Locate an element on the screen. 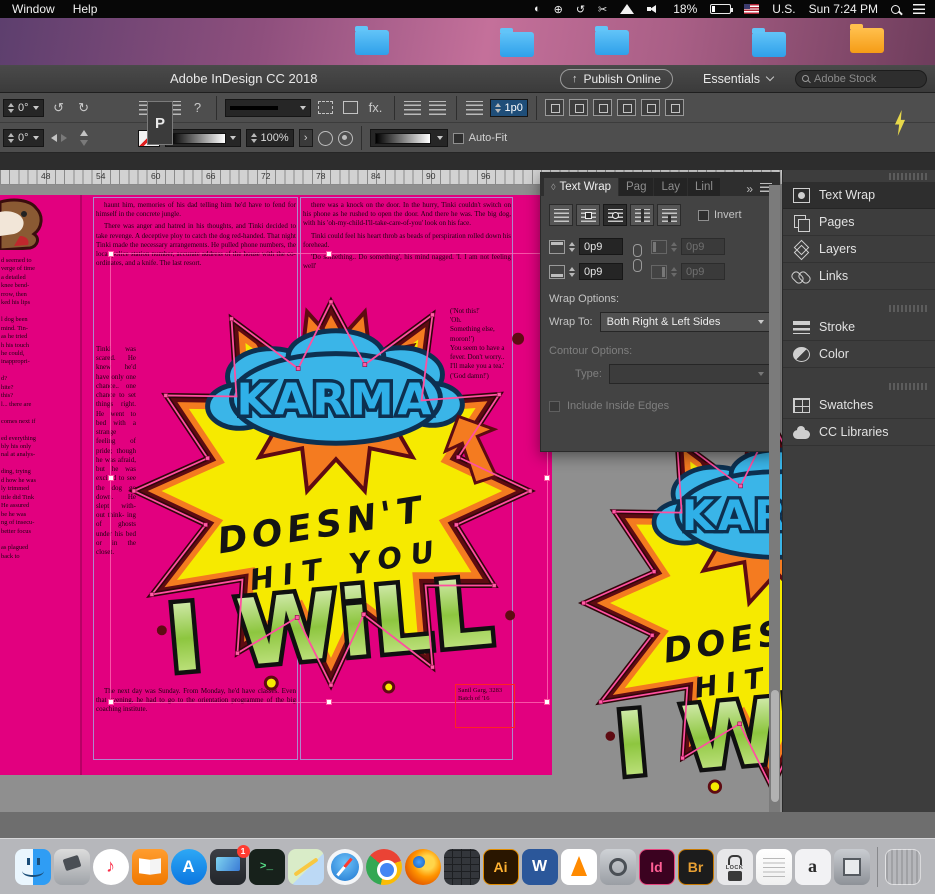 The width and height of the screenshot is (935, 894). rotate-cw-icon: ↻ is located at coordinates (84, 108).